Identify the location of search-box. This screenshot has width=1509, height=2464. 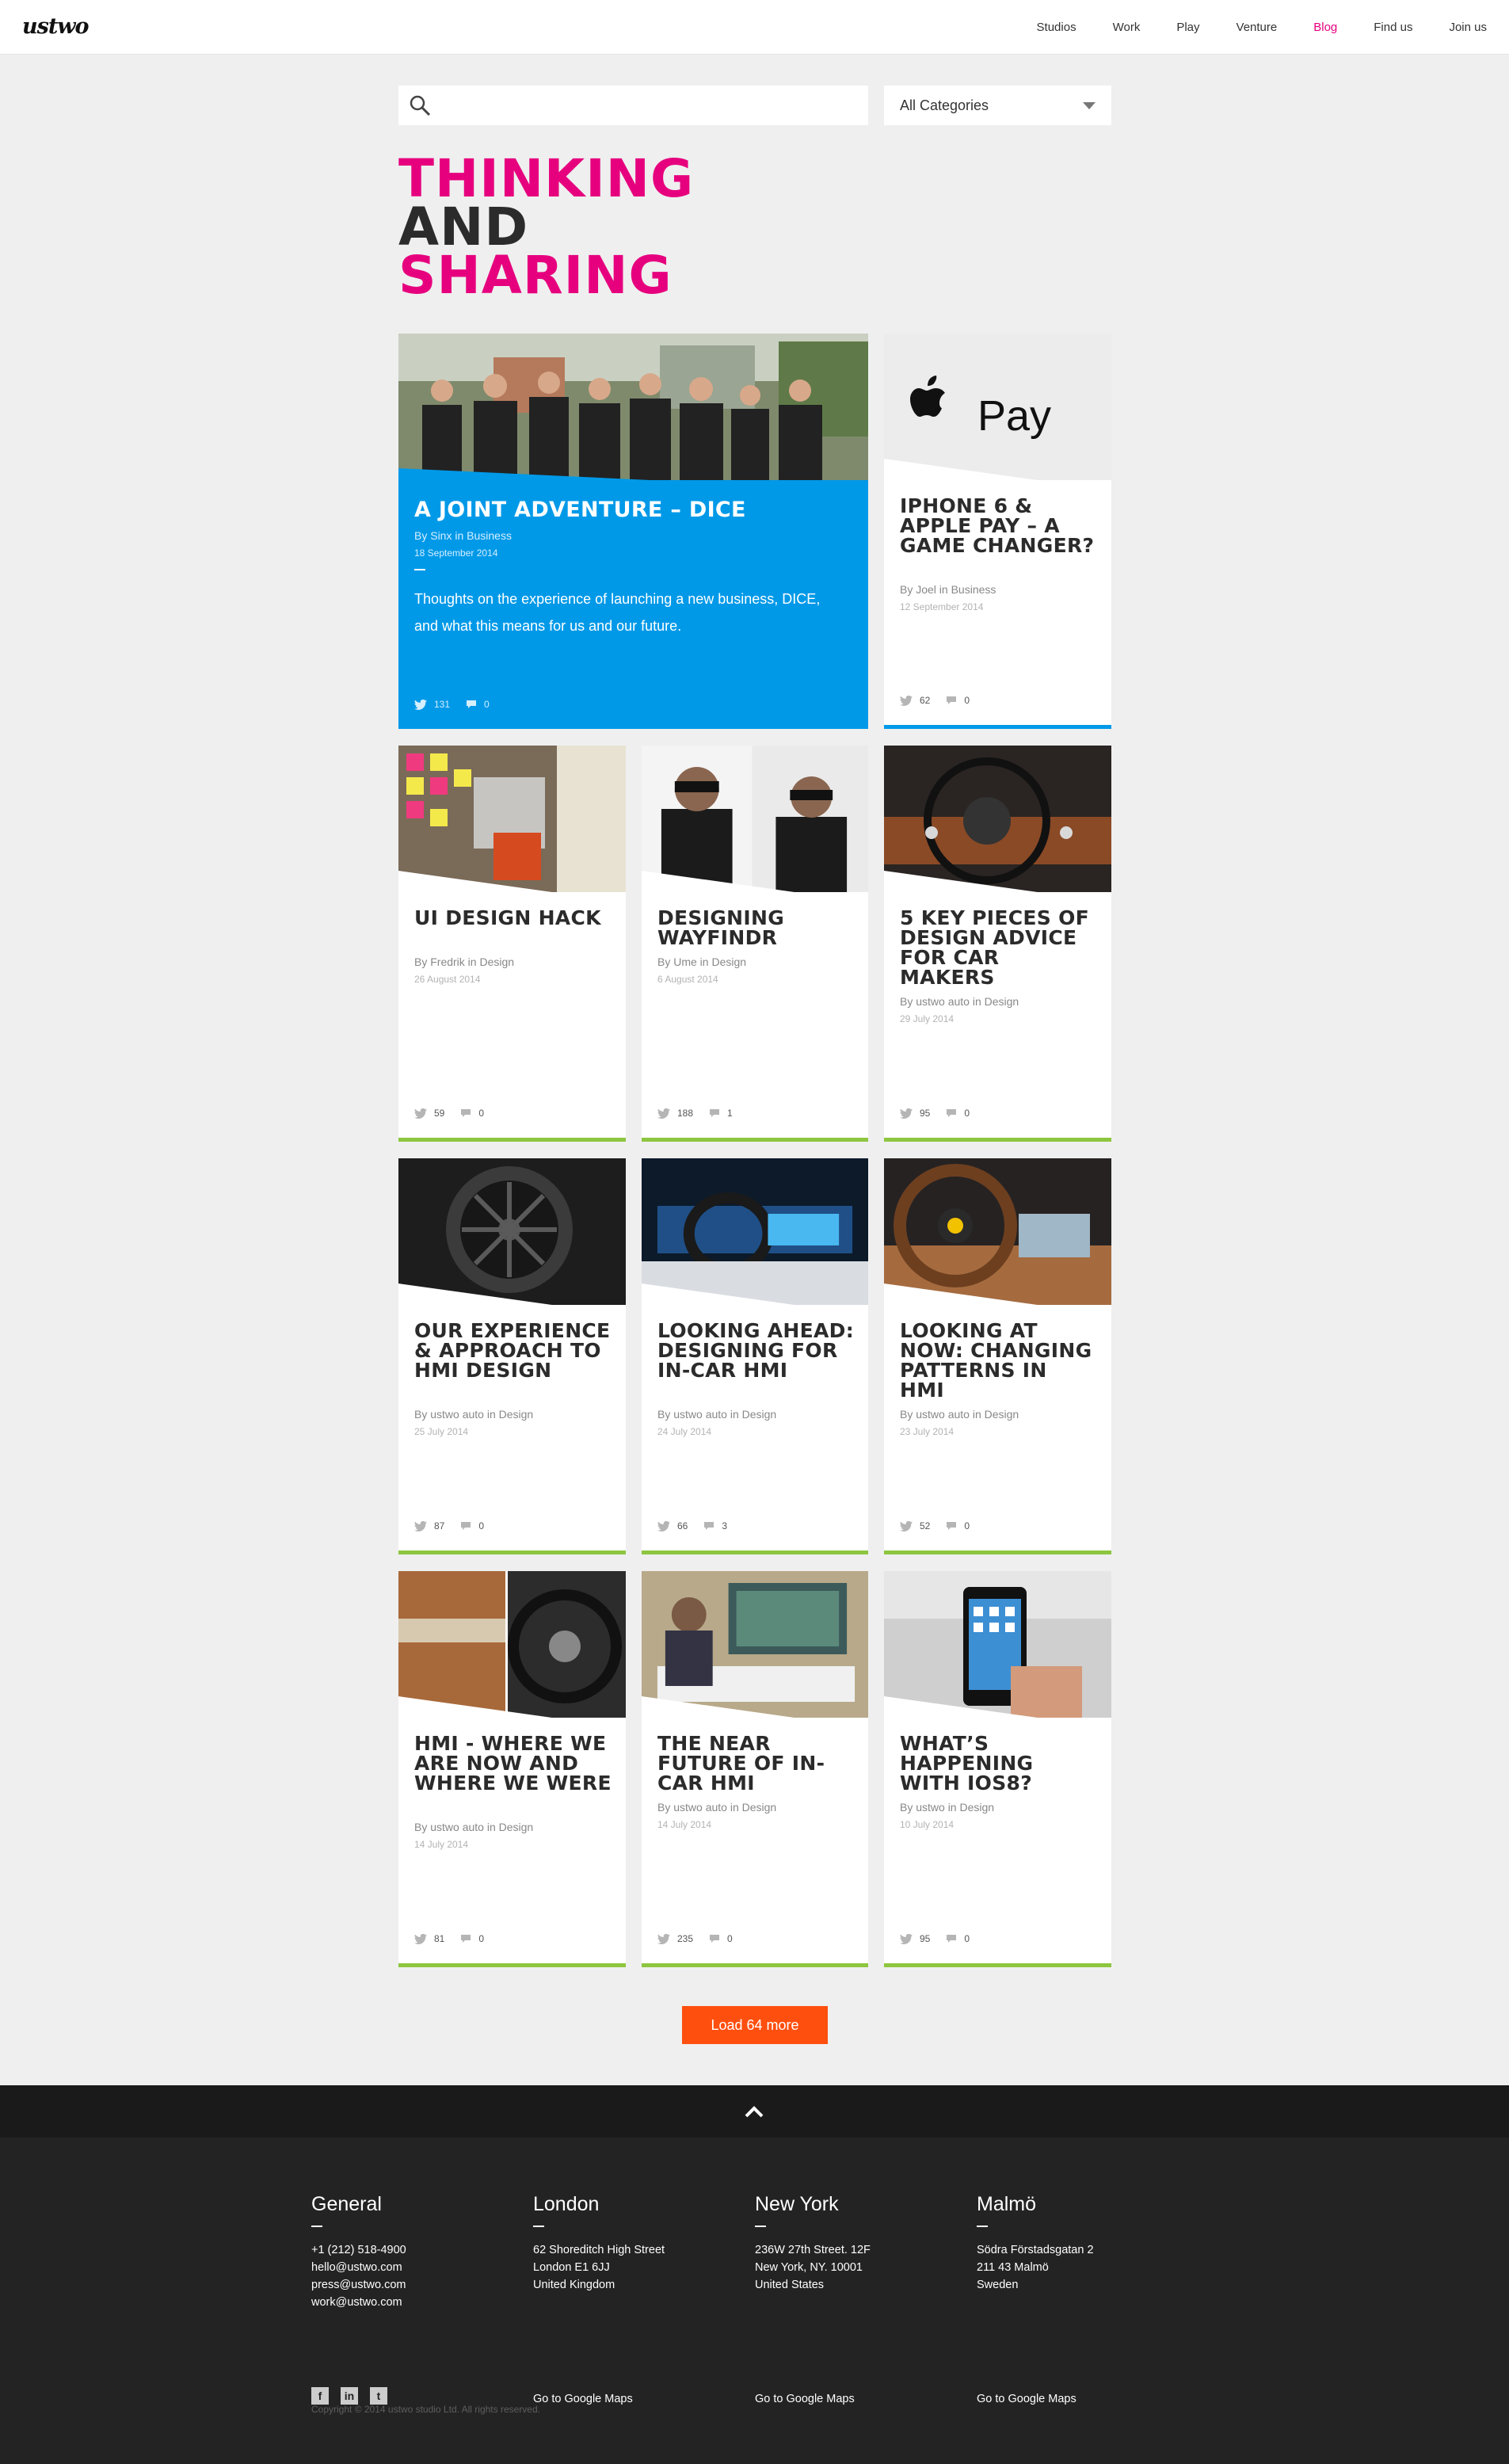
(633, 105).